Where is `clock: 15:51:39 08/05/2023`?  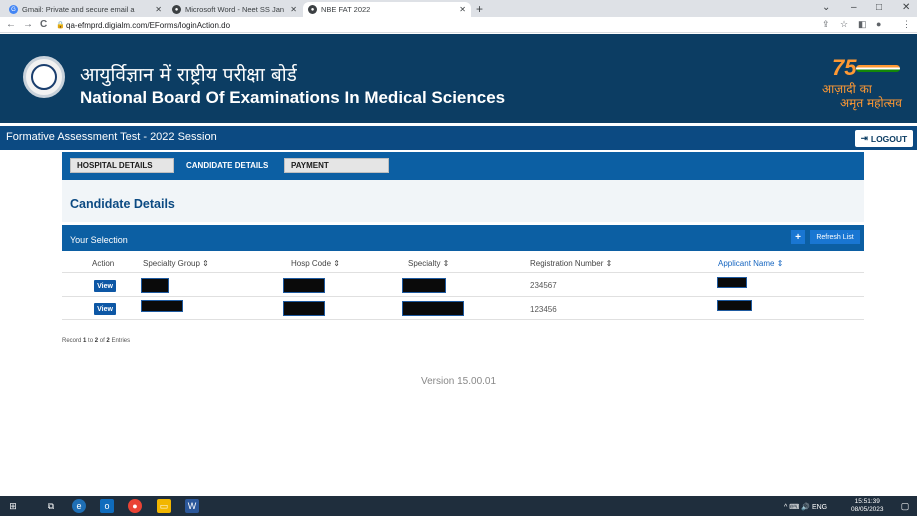 clock: 15:51:39 08/05/2023 is located at coordinates (867, 506).